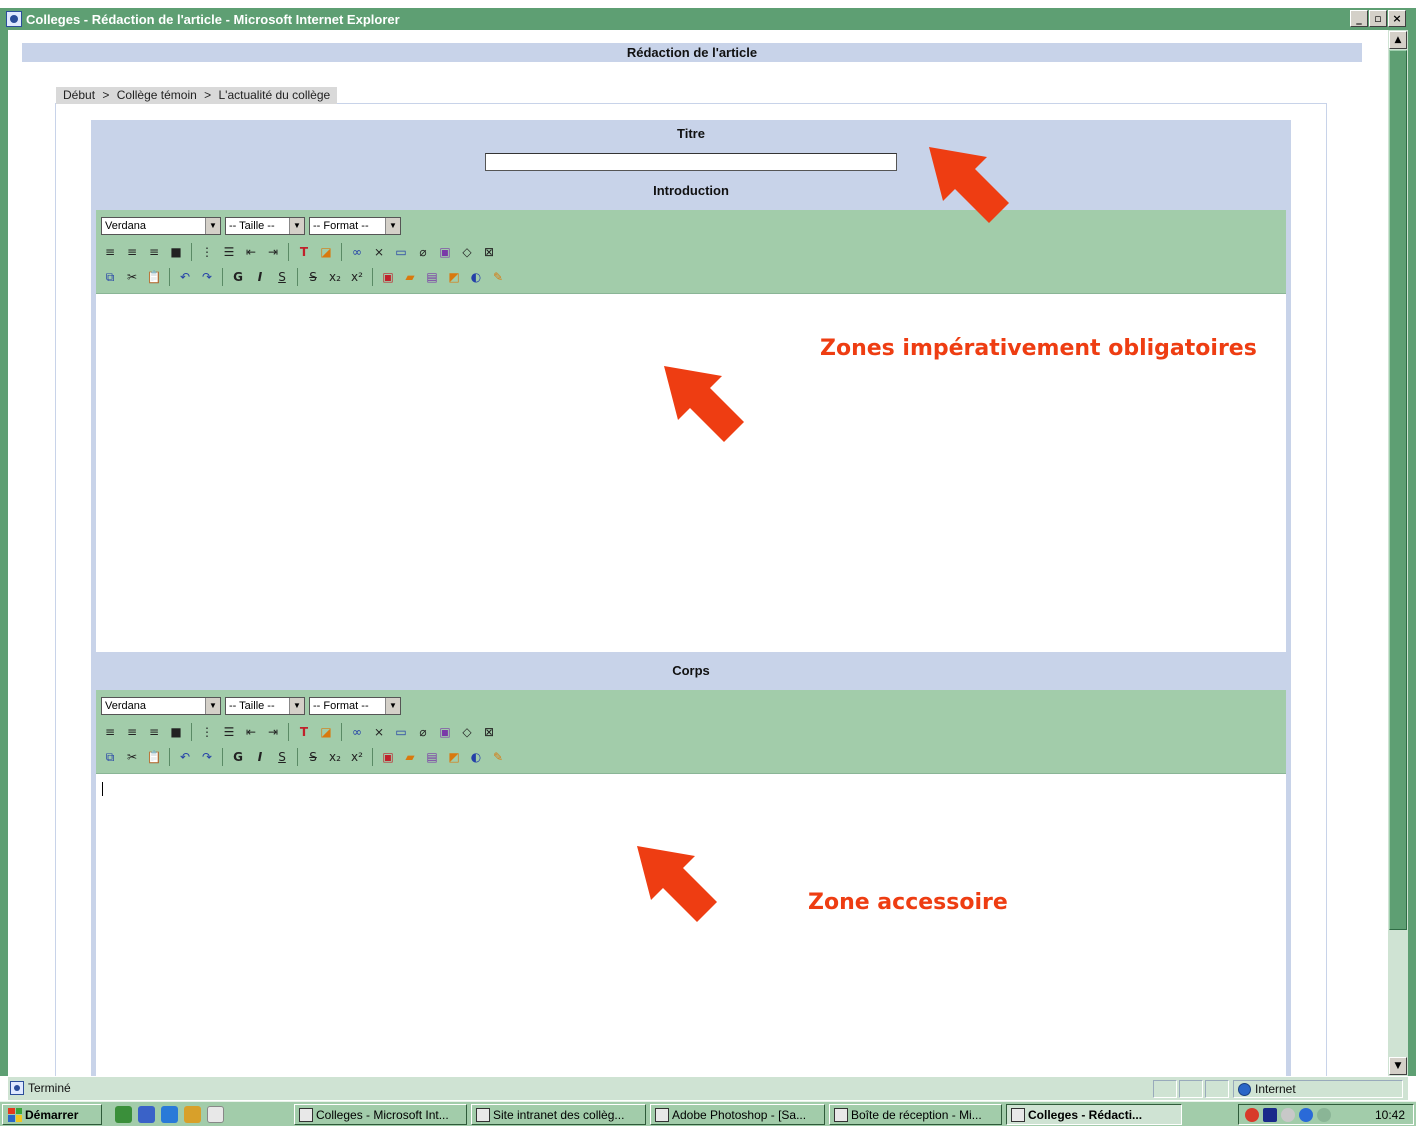 This screenshot has height=1126, width=1416. Describe the element at coordinates (1398, 490) in the screenshot. I see `scroll-thumb` at that location.